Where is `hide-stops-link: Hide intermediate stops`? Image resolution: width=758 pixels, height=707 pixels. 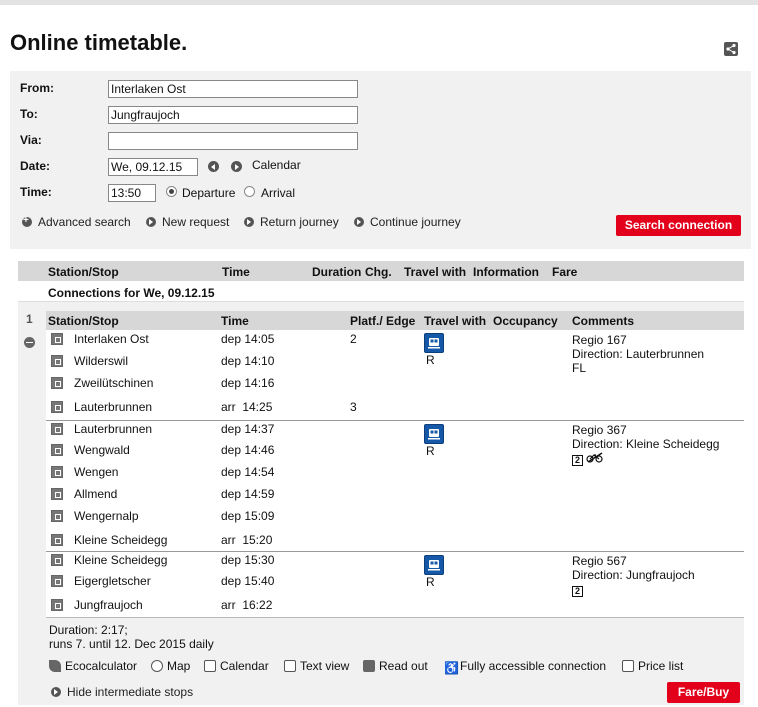 hide-stops-link: Hide intermediate stops is located at coordinates (122, 692).